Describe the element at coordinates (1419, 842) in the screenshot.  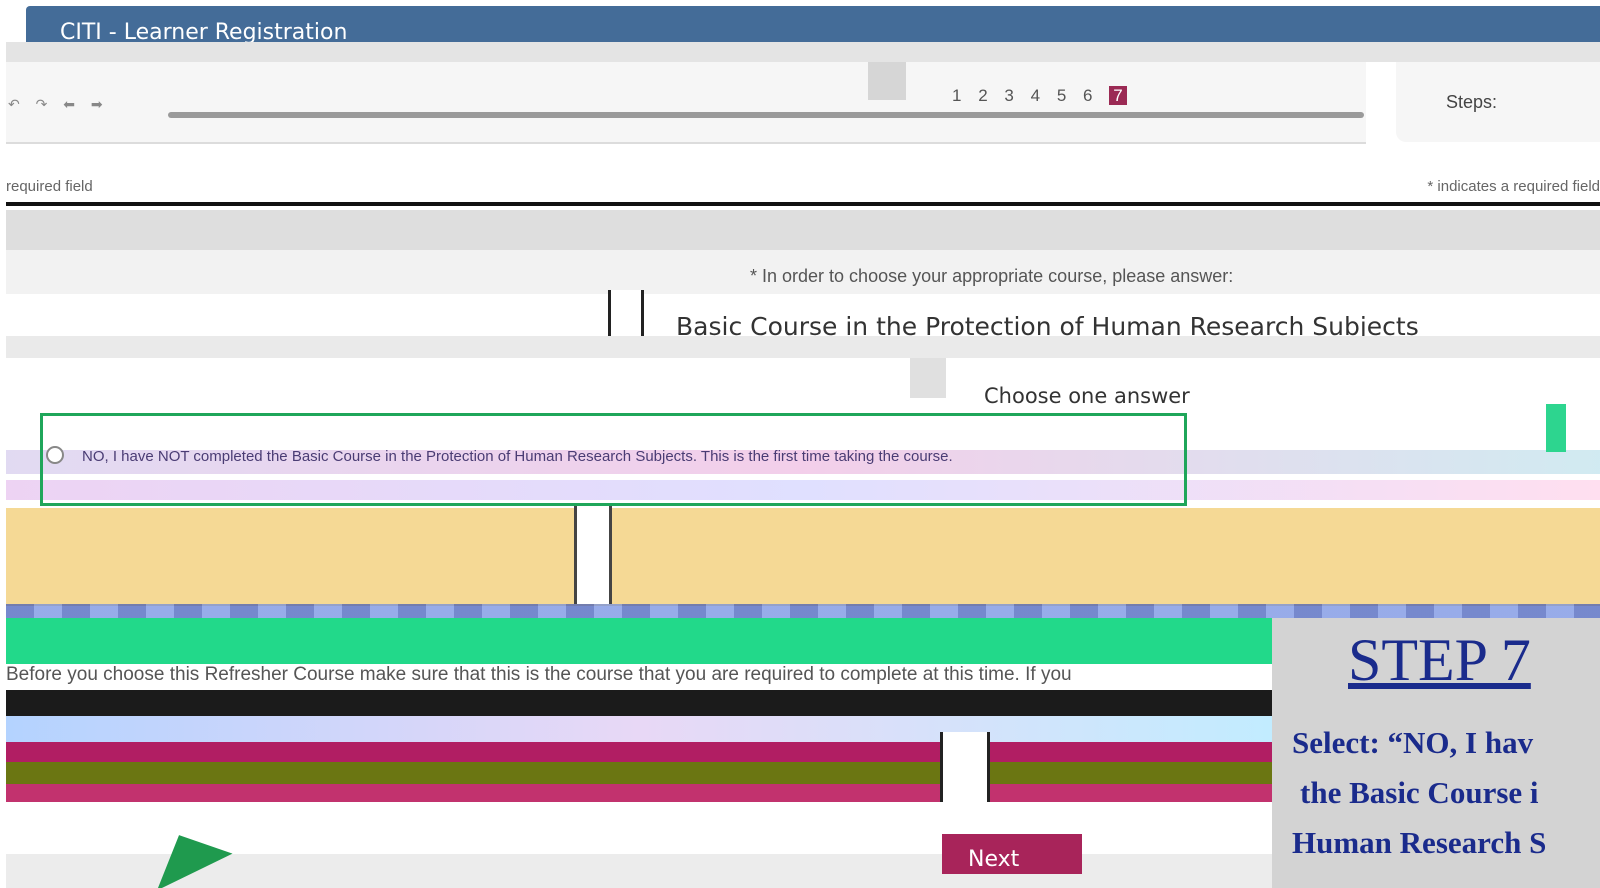
I see `instruction-line-3: Human Research S` at that location.